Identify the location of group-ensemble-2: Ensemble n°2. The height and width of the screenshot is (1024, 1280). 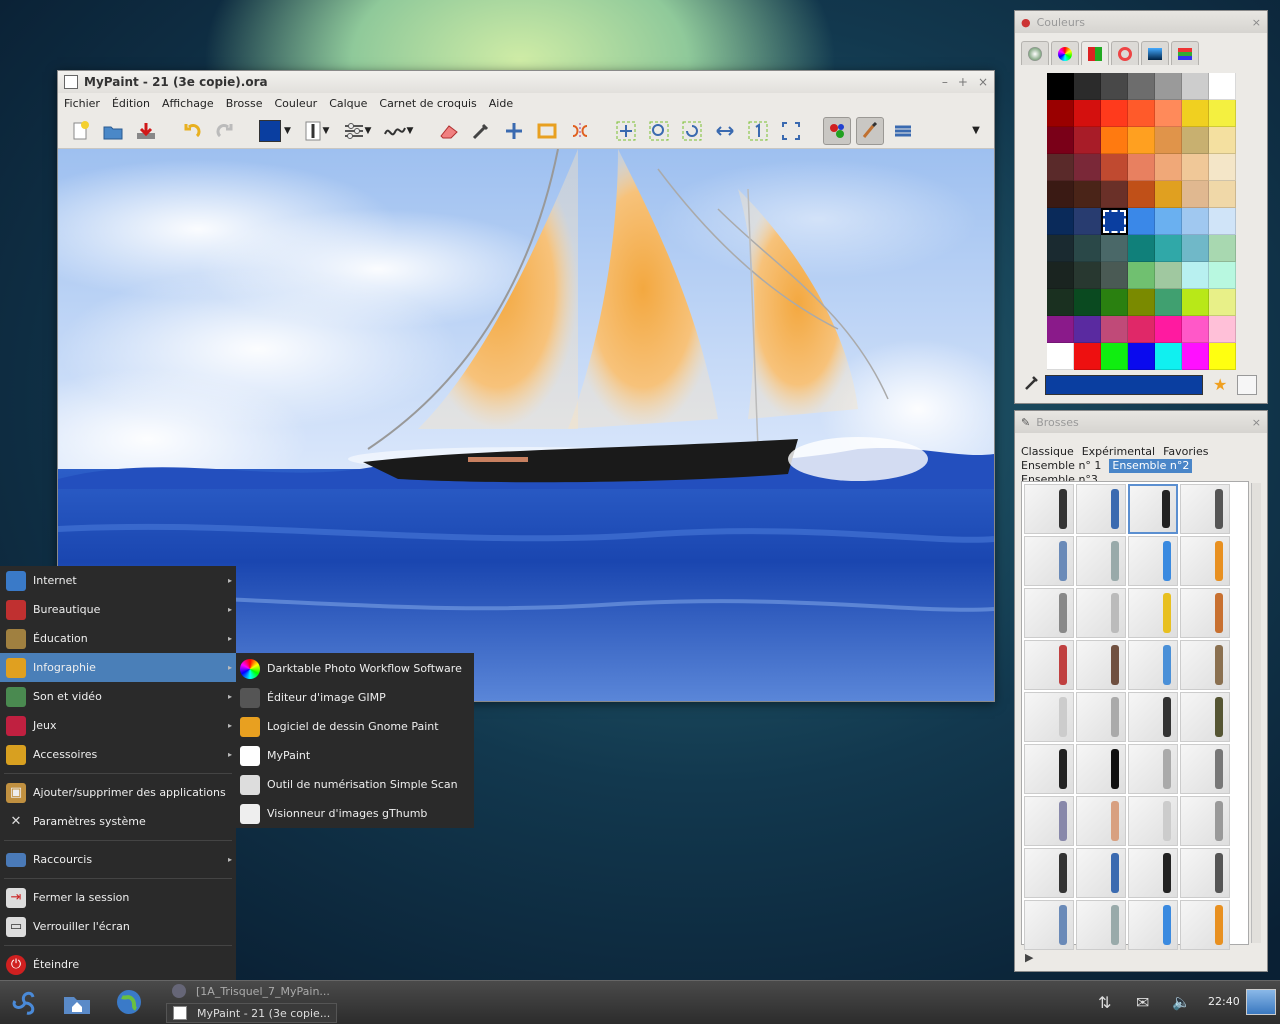
(1151, 466).